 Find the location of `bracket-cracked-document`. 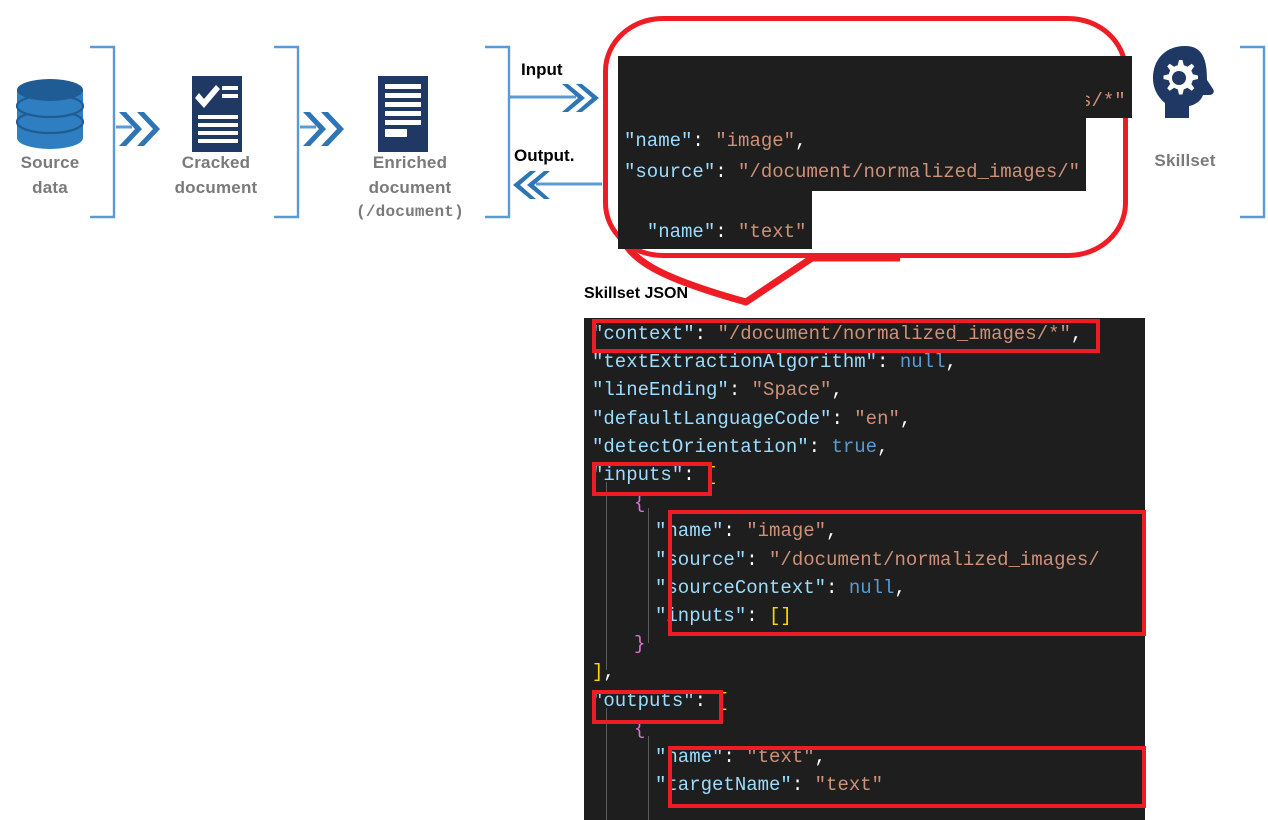

bracket-cracked-document is located at coordinates (287, 132).